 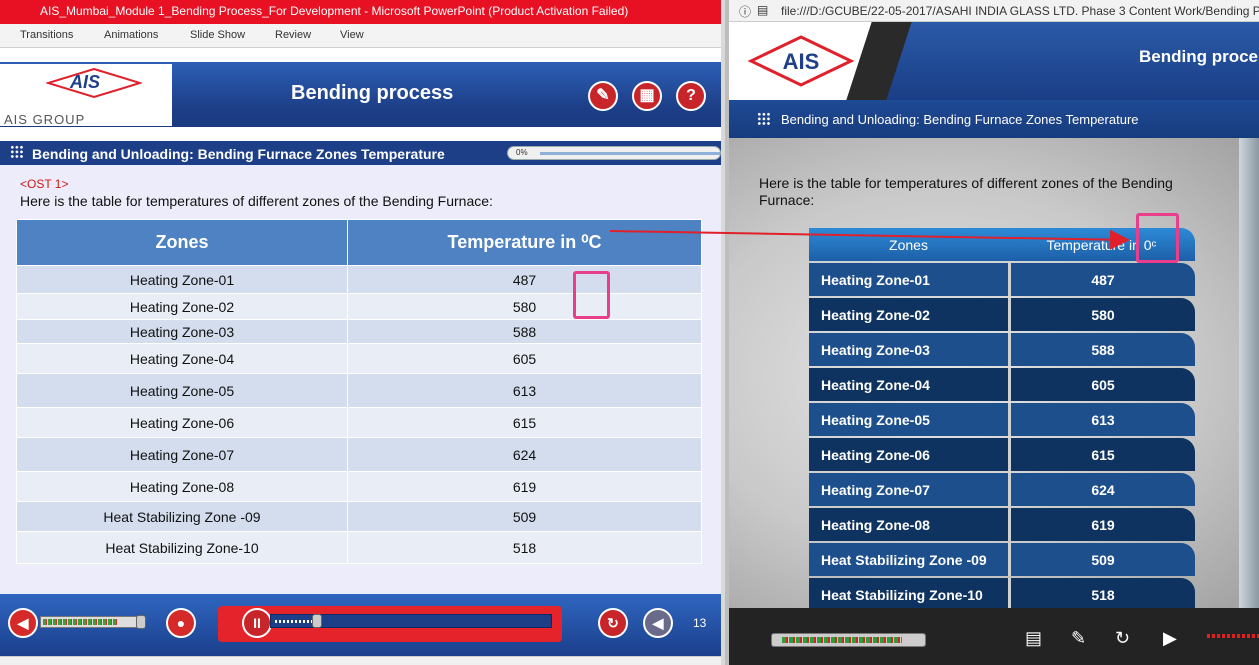 What do you see at coordinates (46, 35) in the screenshot?
I see `tab-transitions: Transitions` at bounding box center [46, 35].